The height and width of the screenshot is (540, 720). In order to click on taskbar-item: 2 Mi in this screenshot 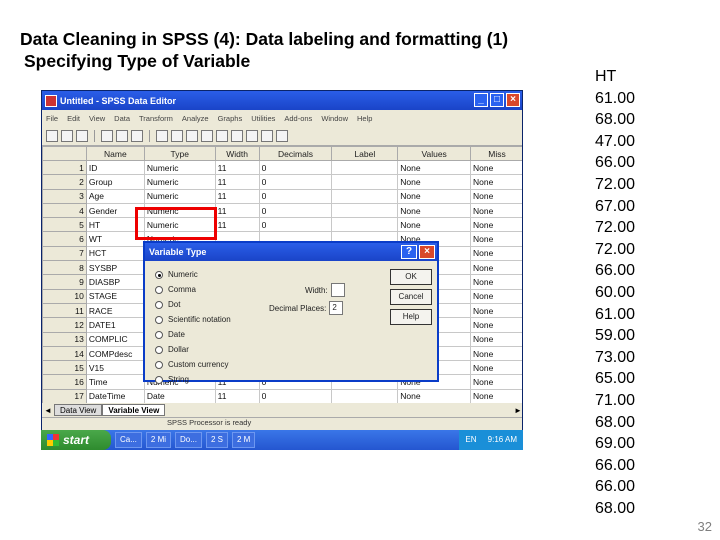, I will do `click(158, 440)`.